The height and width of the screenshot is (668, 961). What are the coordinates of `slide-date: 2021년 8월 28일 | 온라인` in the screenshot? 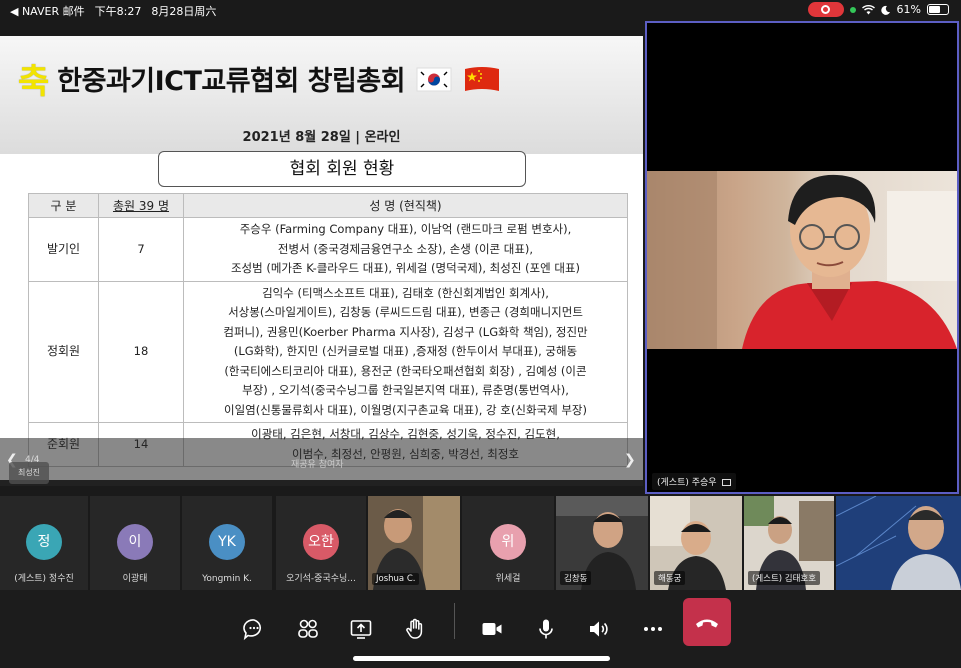 It's located at (321, 137).